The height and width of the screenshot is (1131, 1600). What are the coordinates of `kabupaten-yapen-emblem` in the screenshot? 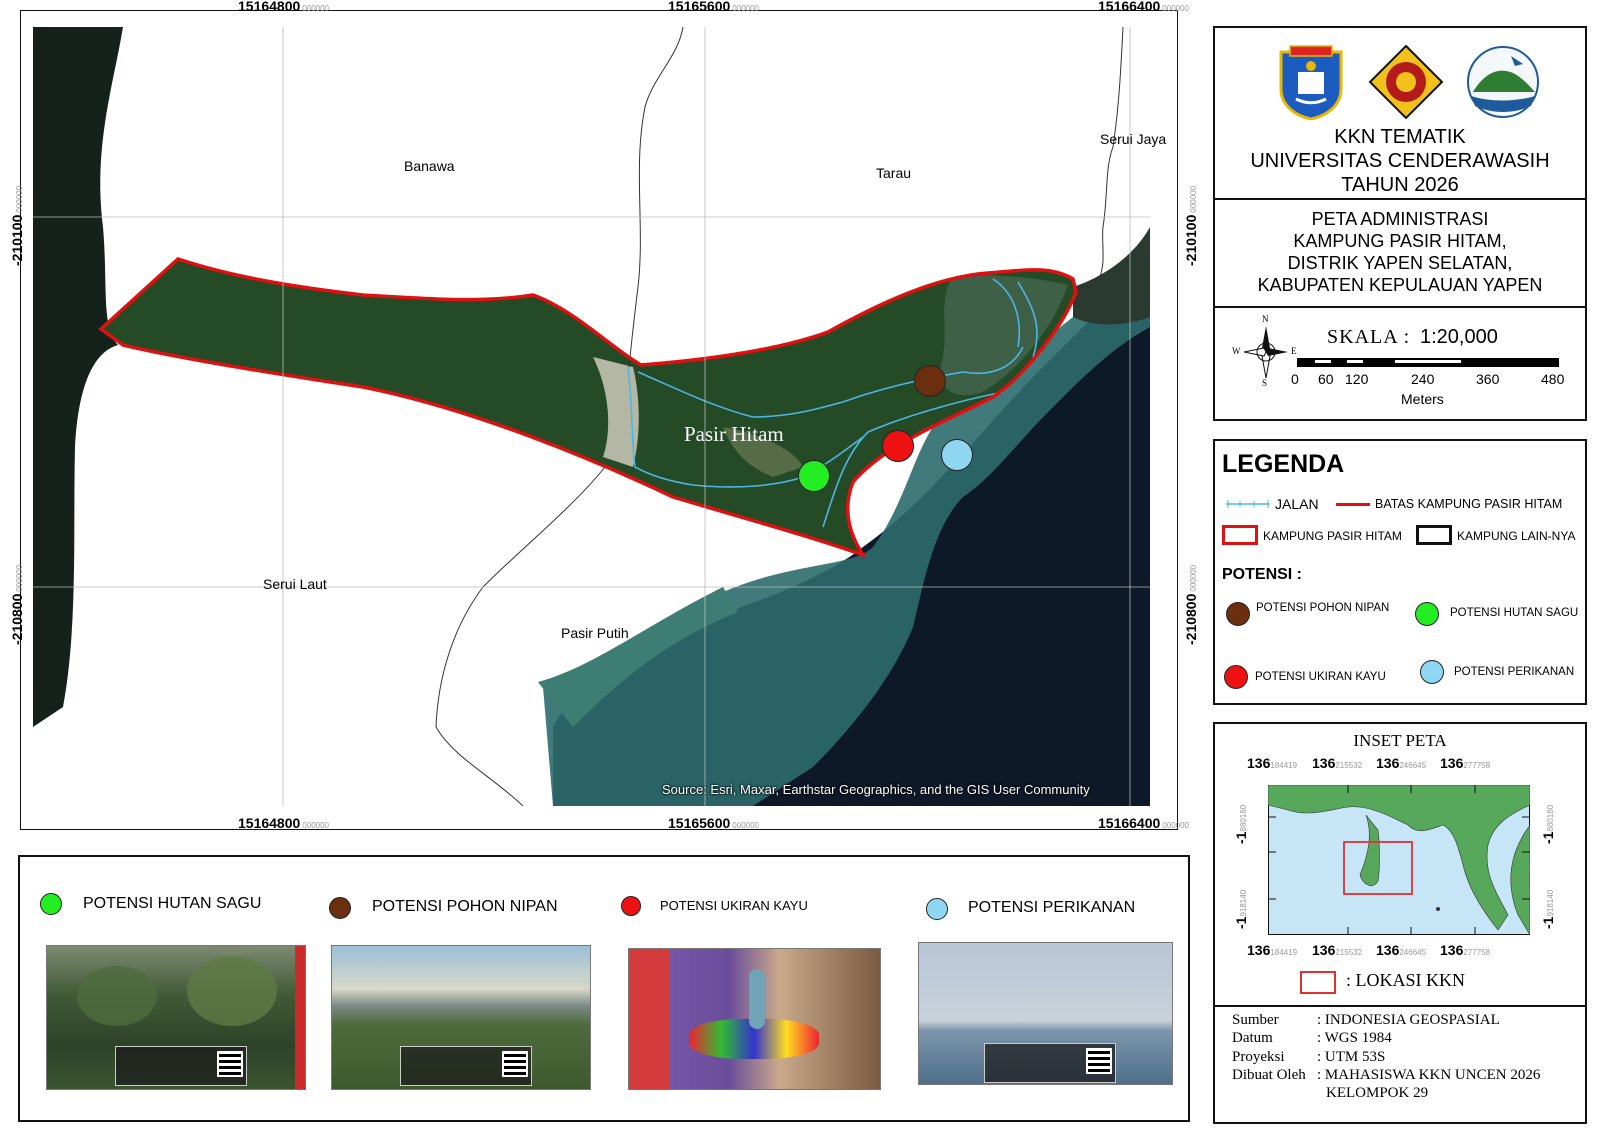 It's located at (1311, 82).